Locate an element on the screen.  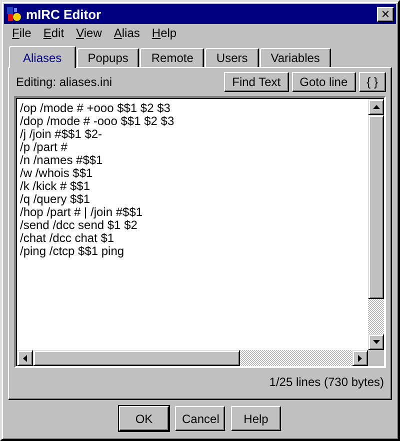
code-line: /ping /ctcp $$1 ping is located at coordinates (73, 251).